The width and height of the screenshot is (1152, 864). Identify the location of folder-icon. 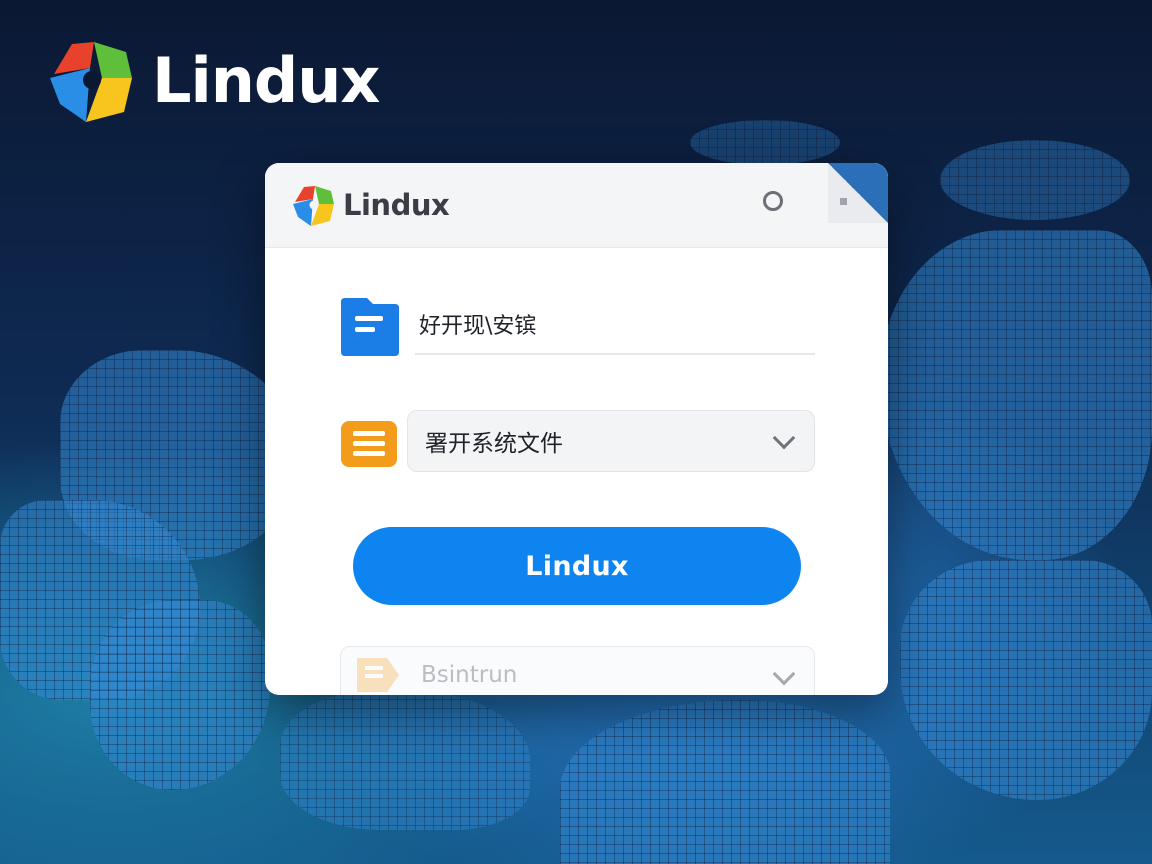
(370, 327).